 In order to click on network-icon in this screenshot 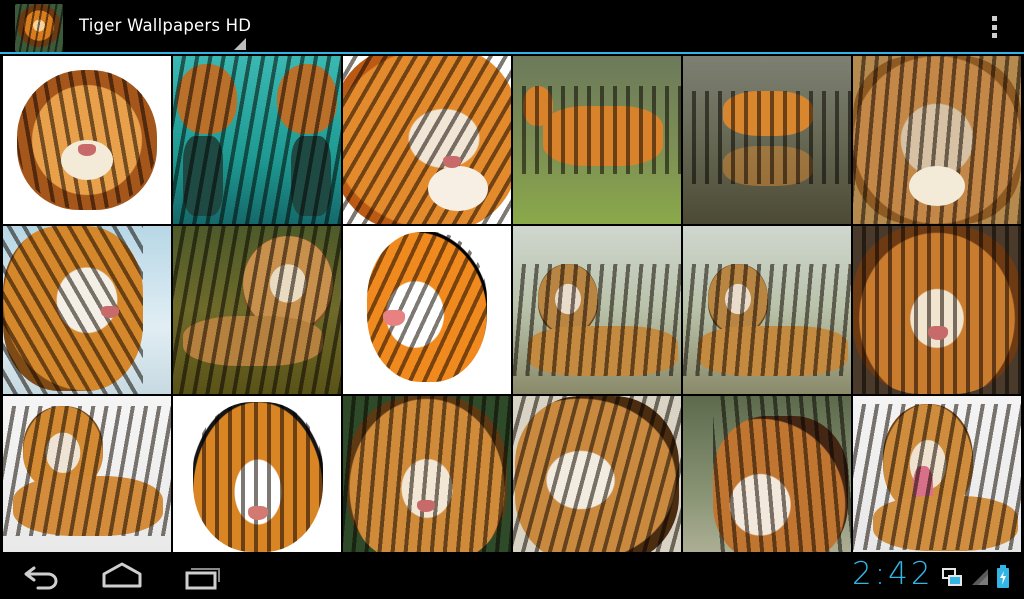, I will do `click(952, 577)`.